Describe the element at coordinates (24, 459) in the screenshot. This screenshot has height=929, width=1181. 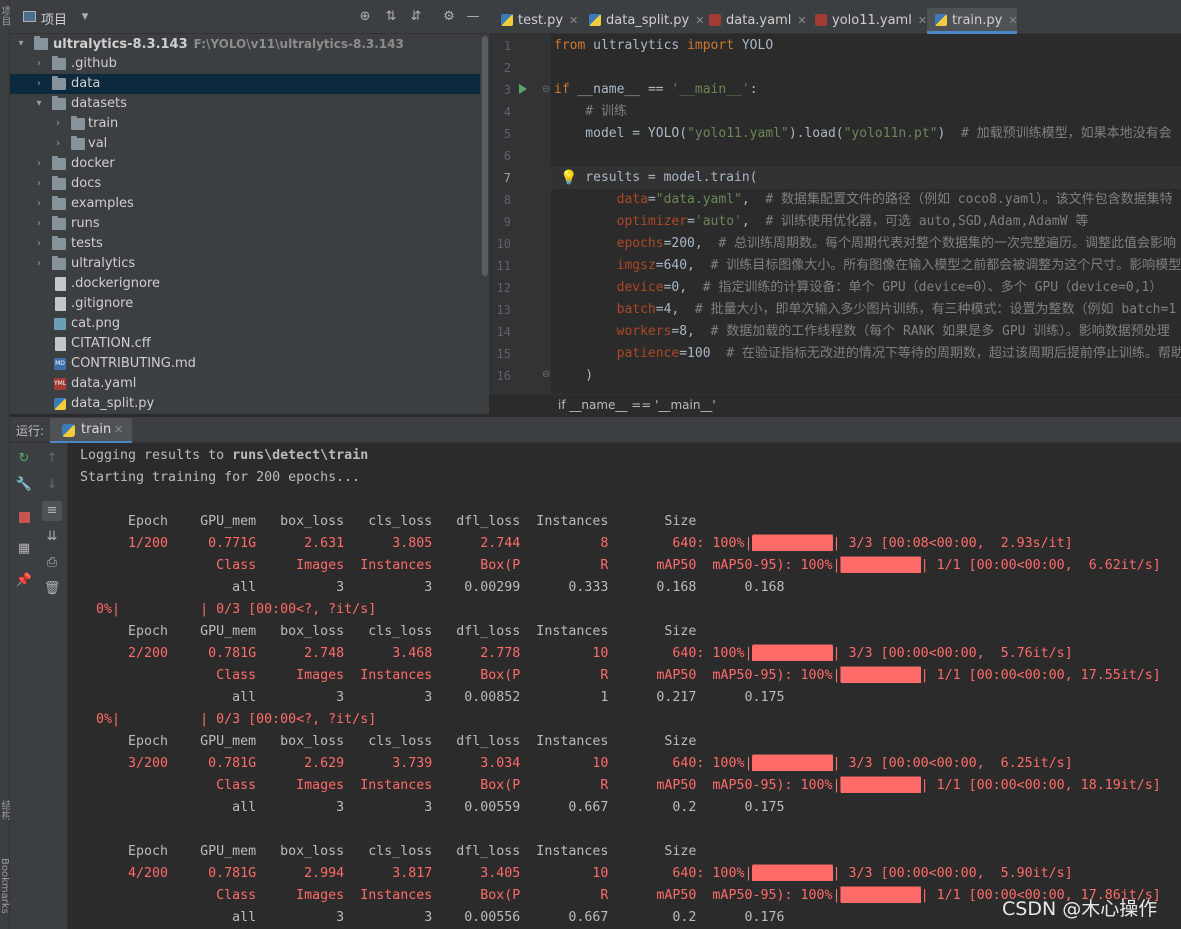
I see `rerun-icon: ↻` at that location.